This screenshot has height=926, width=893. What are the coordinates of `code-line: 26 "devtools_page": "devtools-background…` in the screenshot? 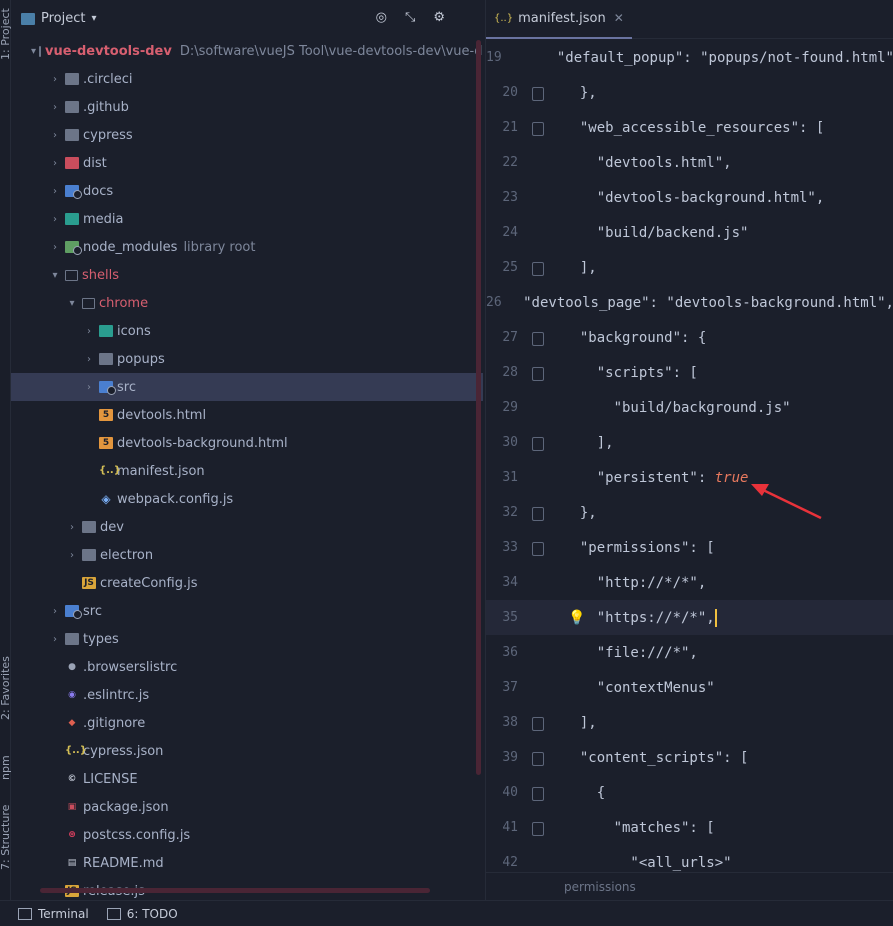 It's located at (689, 302).